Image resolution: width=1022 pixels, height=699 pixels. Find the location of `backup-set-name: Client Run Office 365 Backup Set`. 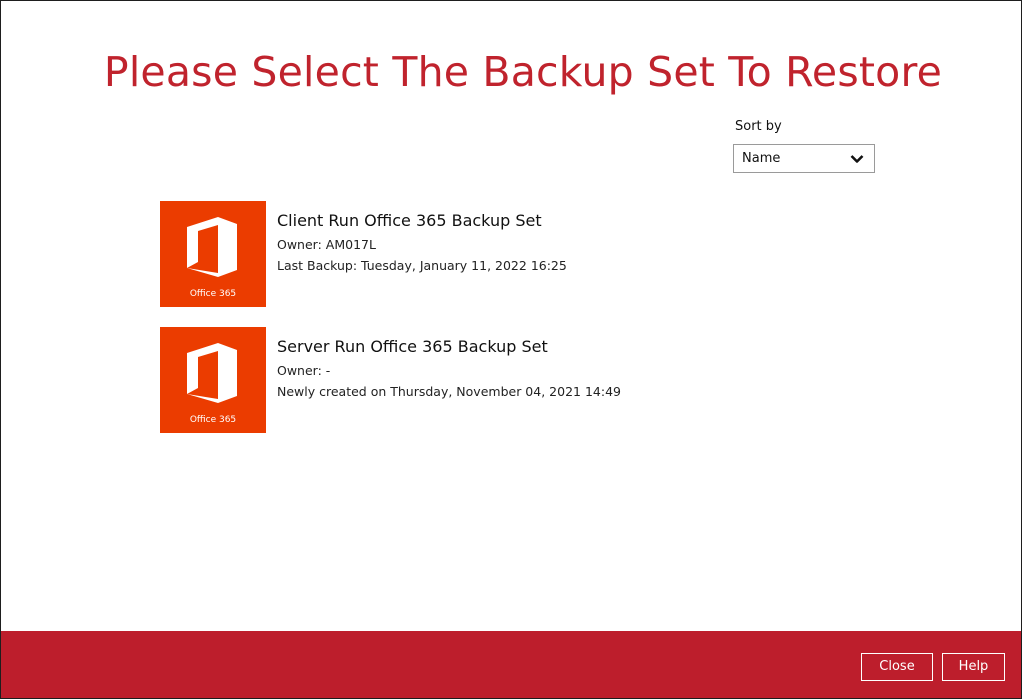

backup-set-name: Client Run Office 365 Backup Set is located at coordinates (409, 220).